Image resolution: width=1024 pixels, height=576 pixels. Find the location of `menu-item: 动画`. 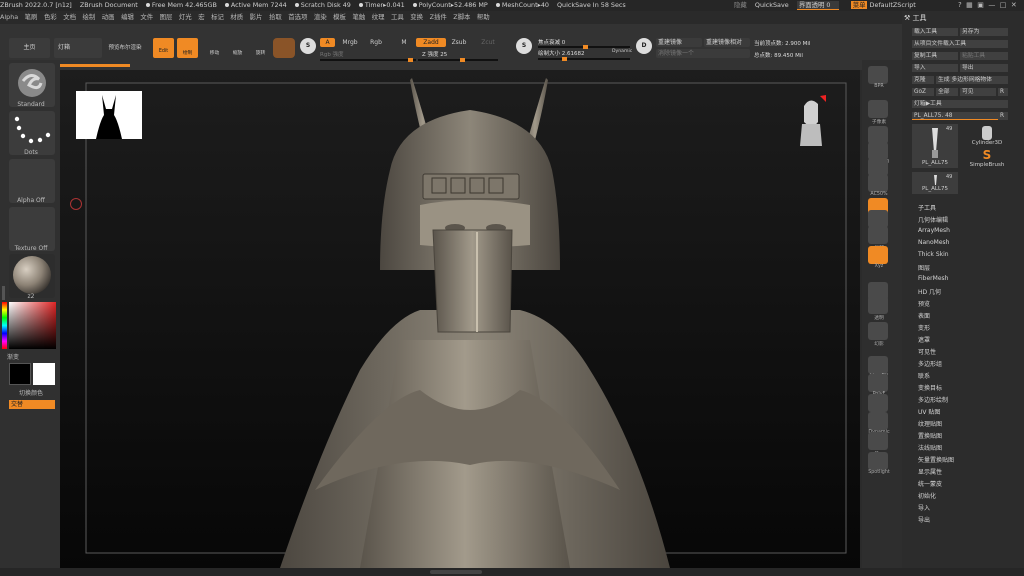

menu-item: 动画 is located at coordinates (108, 17).